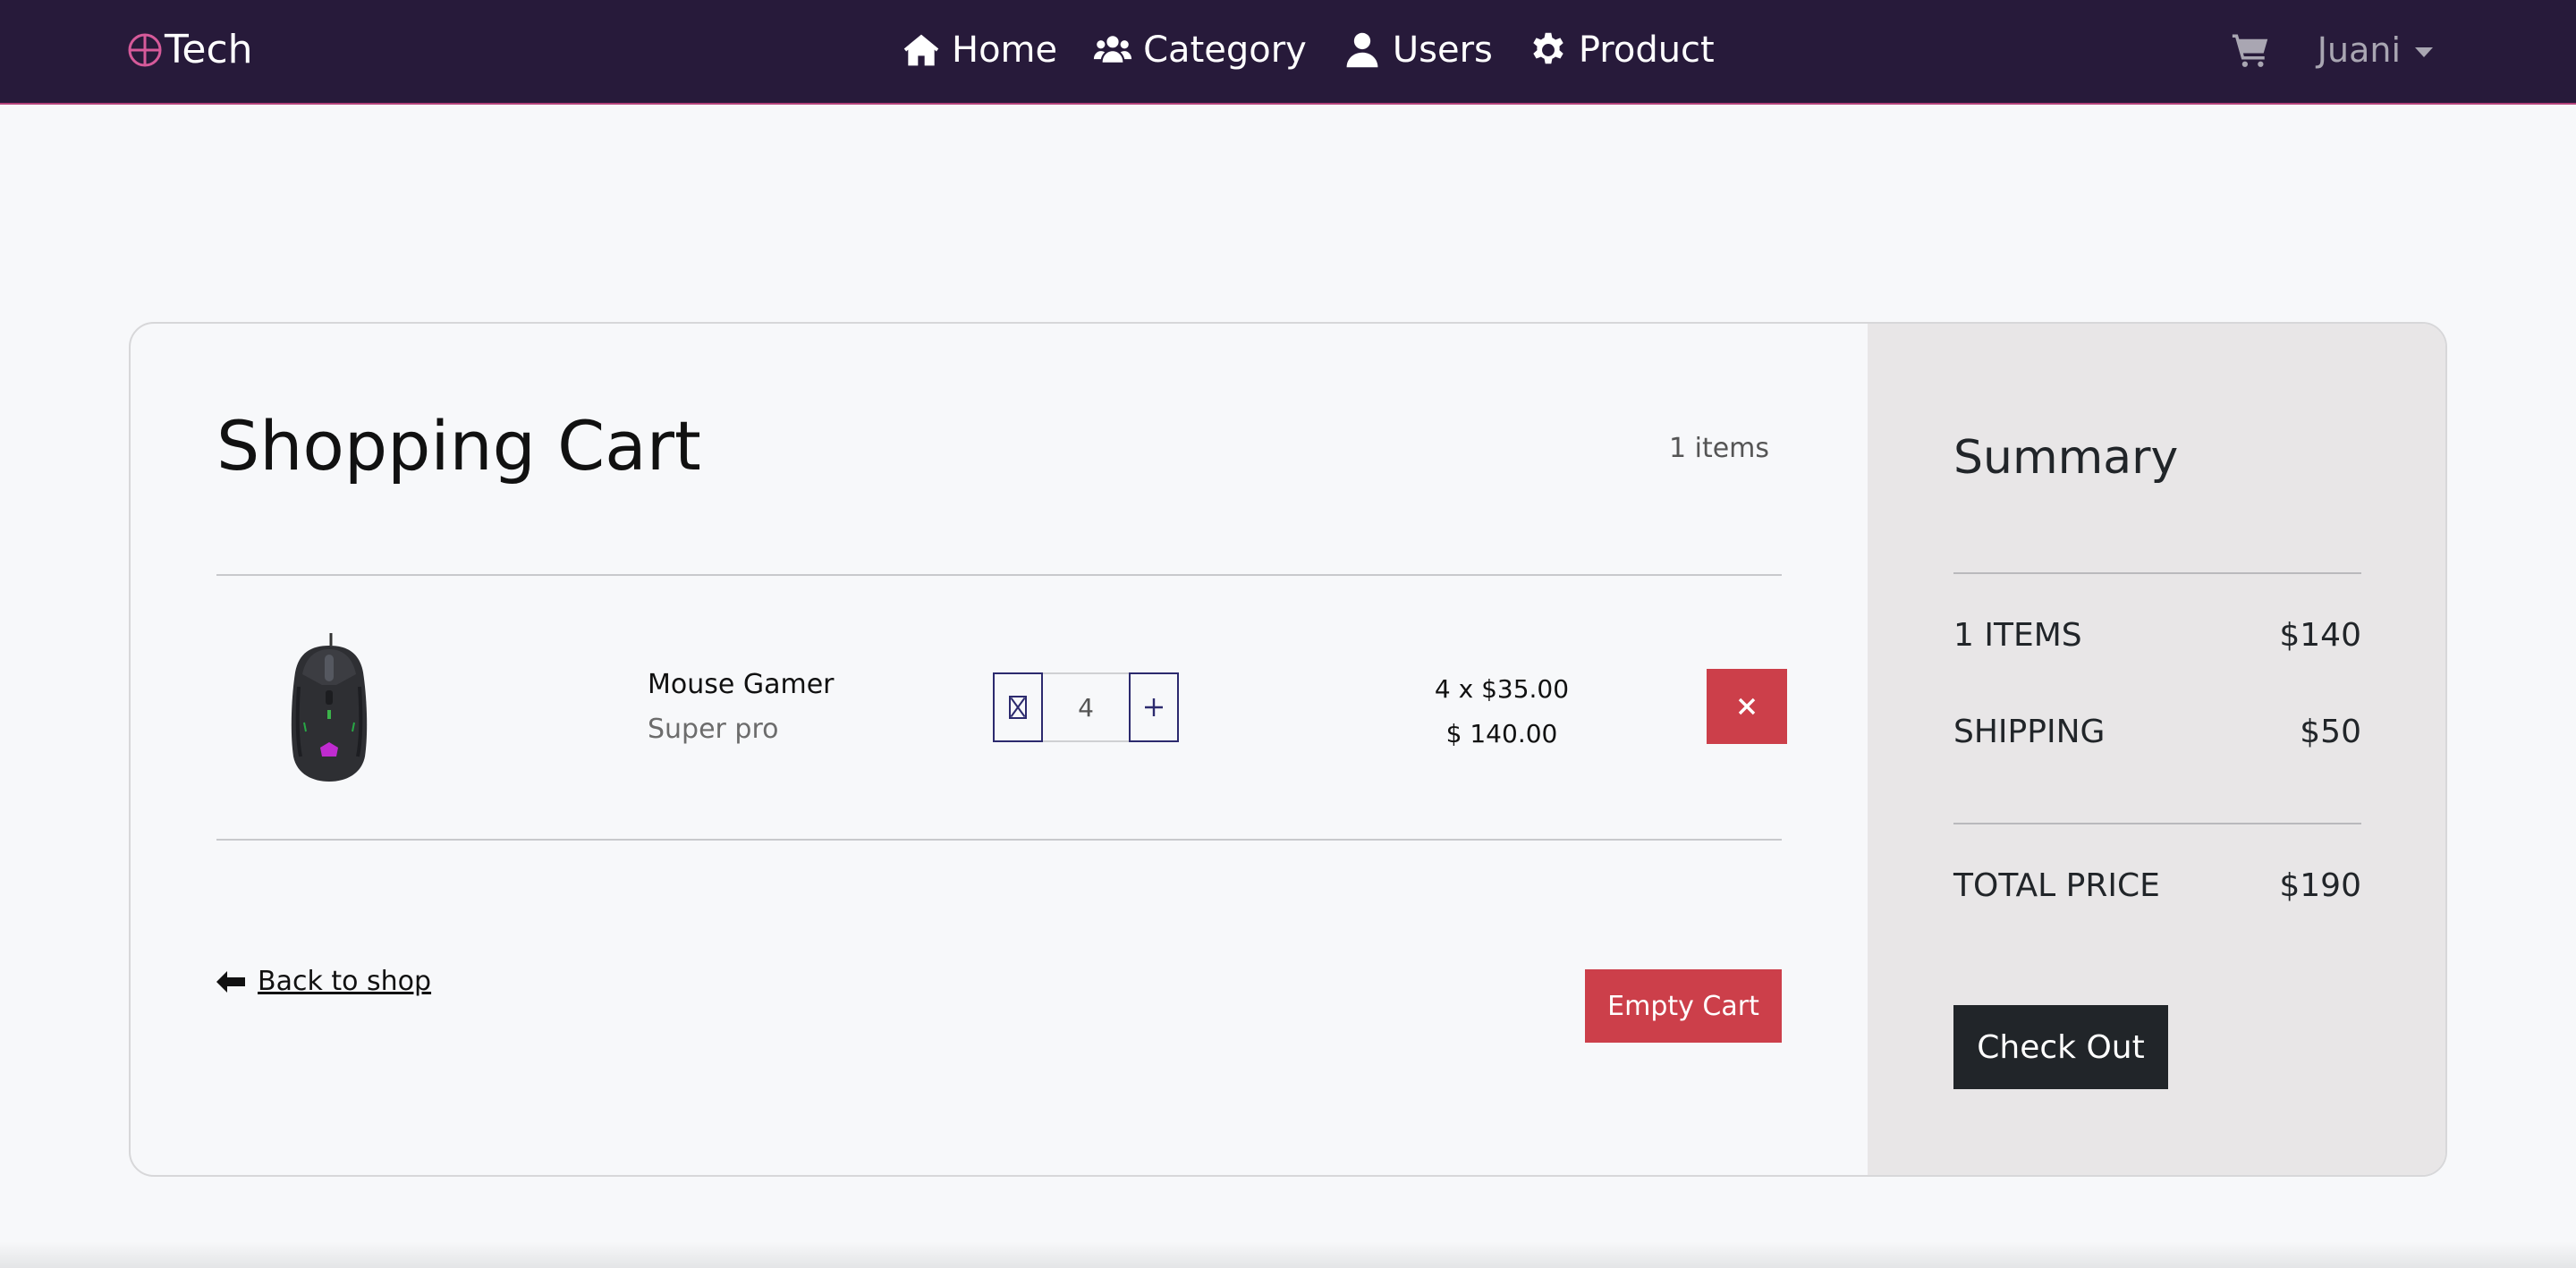  I want to click on shopping-cart-icon, so click(2250, 50).